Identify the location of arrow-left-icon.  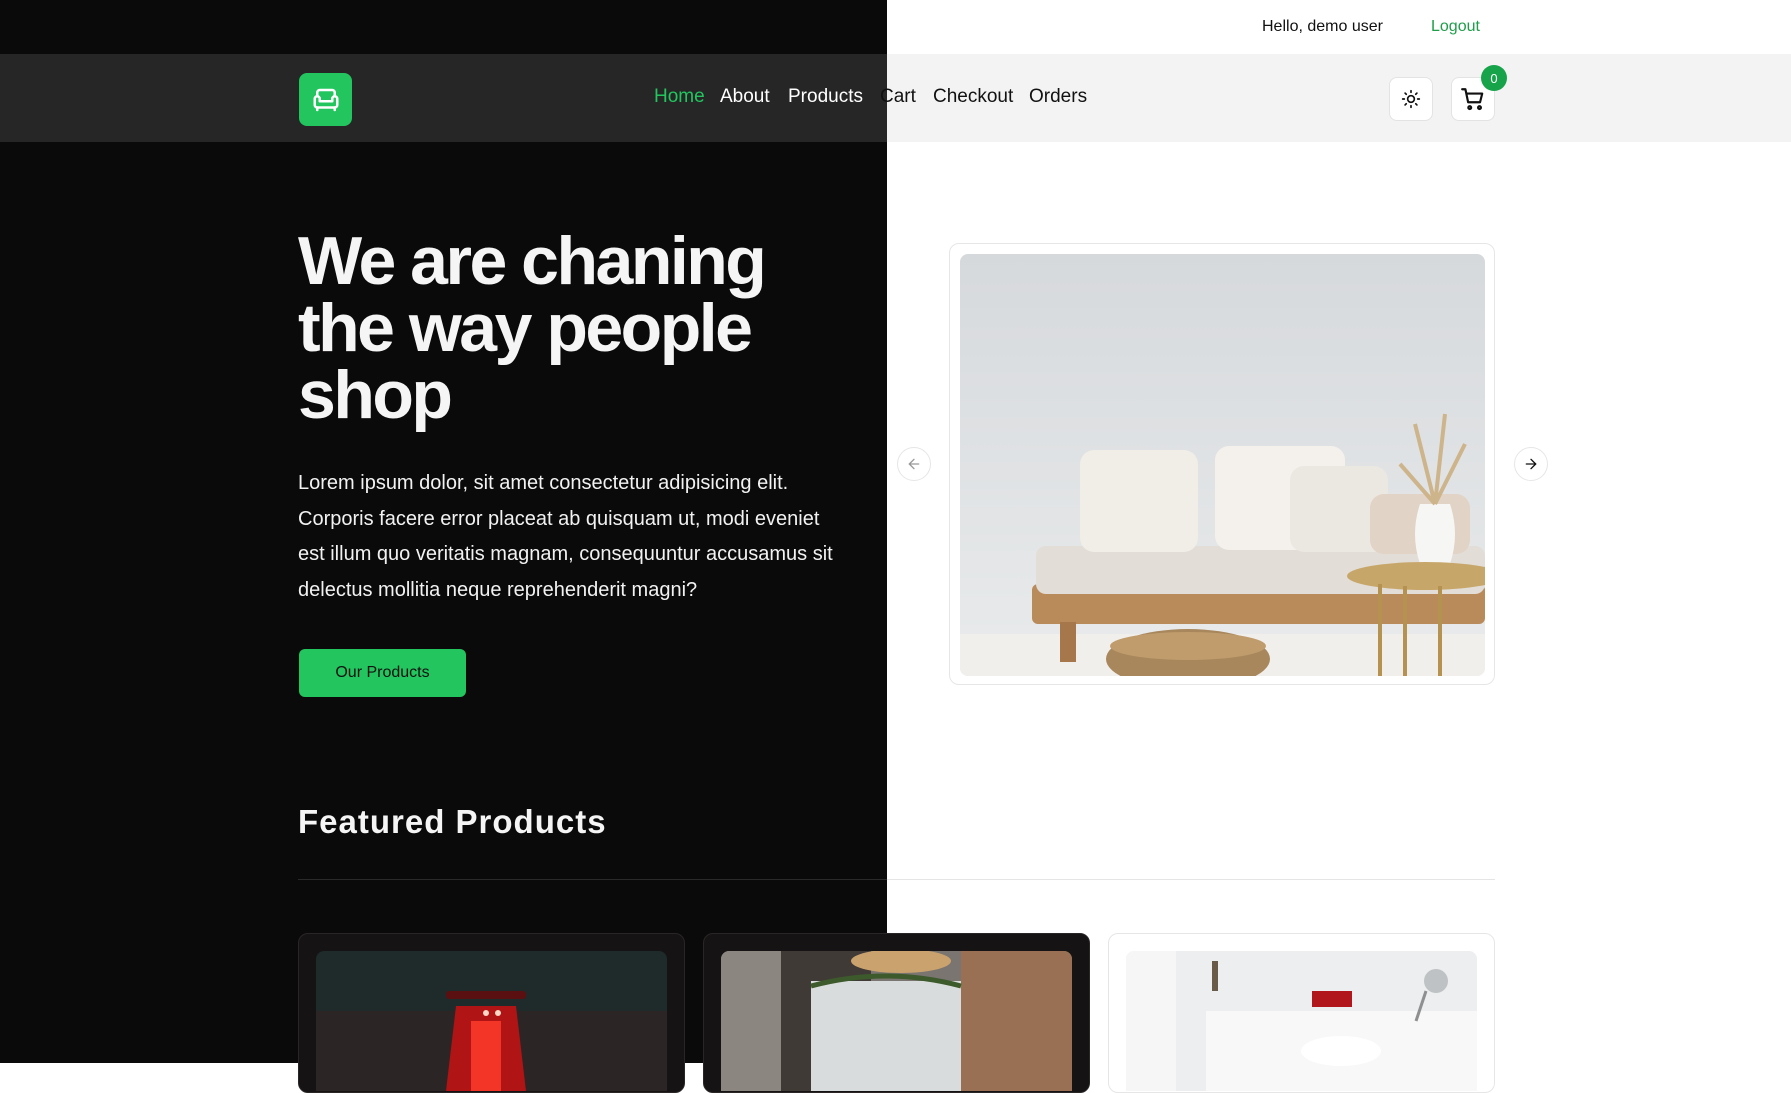
(914, 464).